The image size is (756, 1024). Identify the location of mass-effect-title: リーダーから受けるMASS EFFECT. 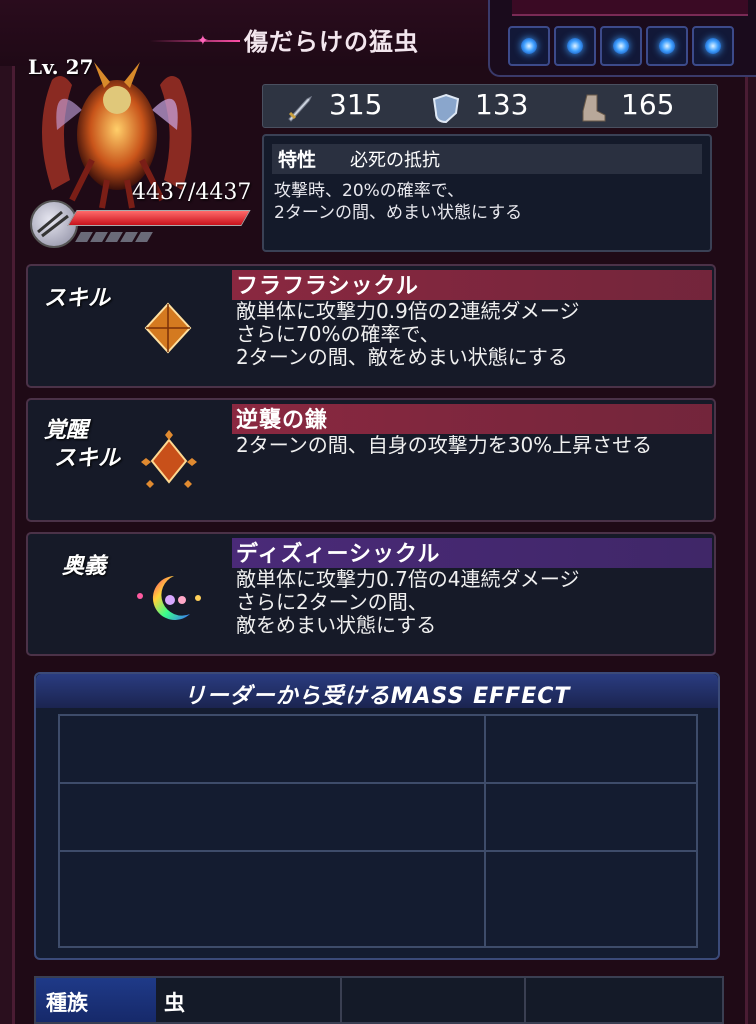
(377, 696).